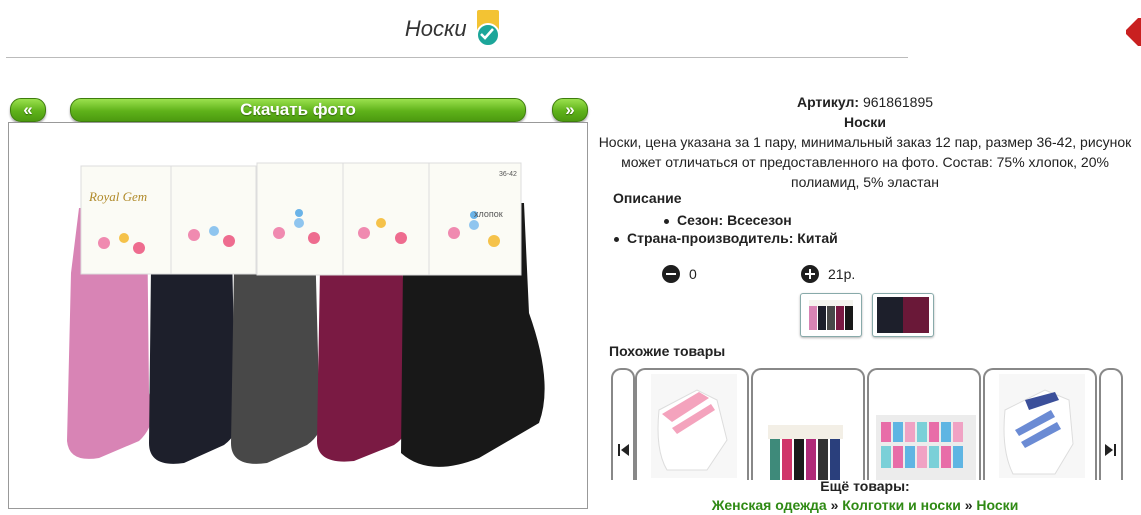  I want to click on carousel-prev-button, so click(623, 424).